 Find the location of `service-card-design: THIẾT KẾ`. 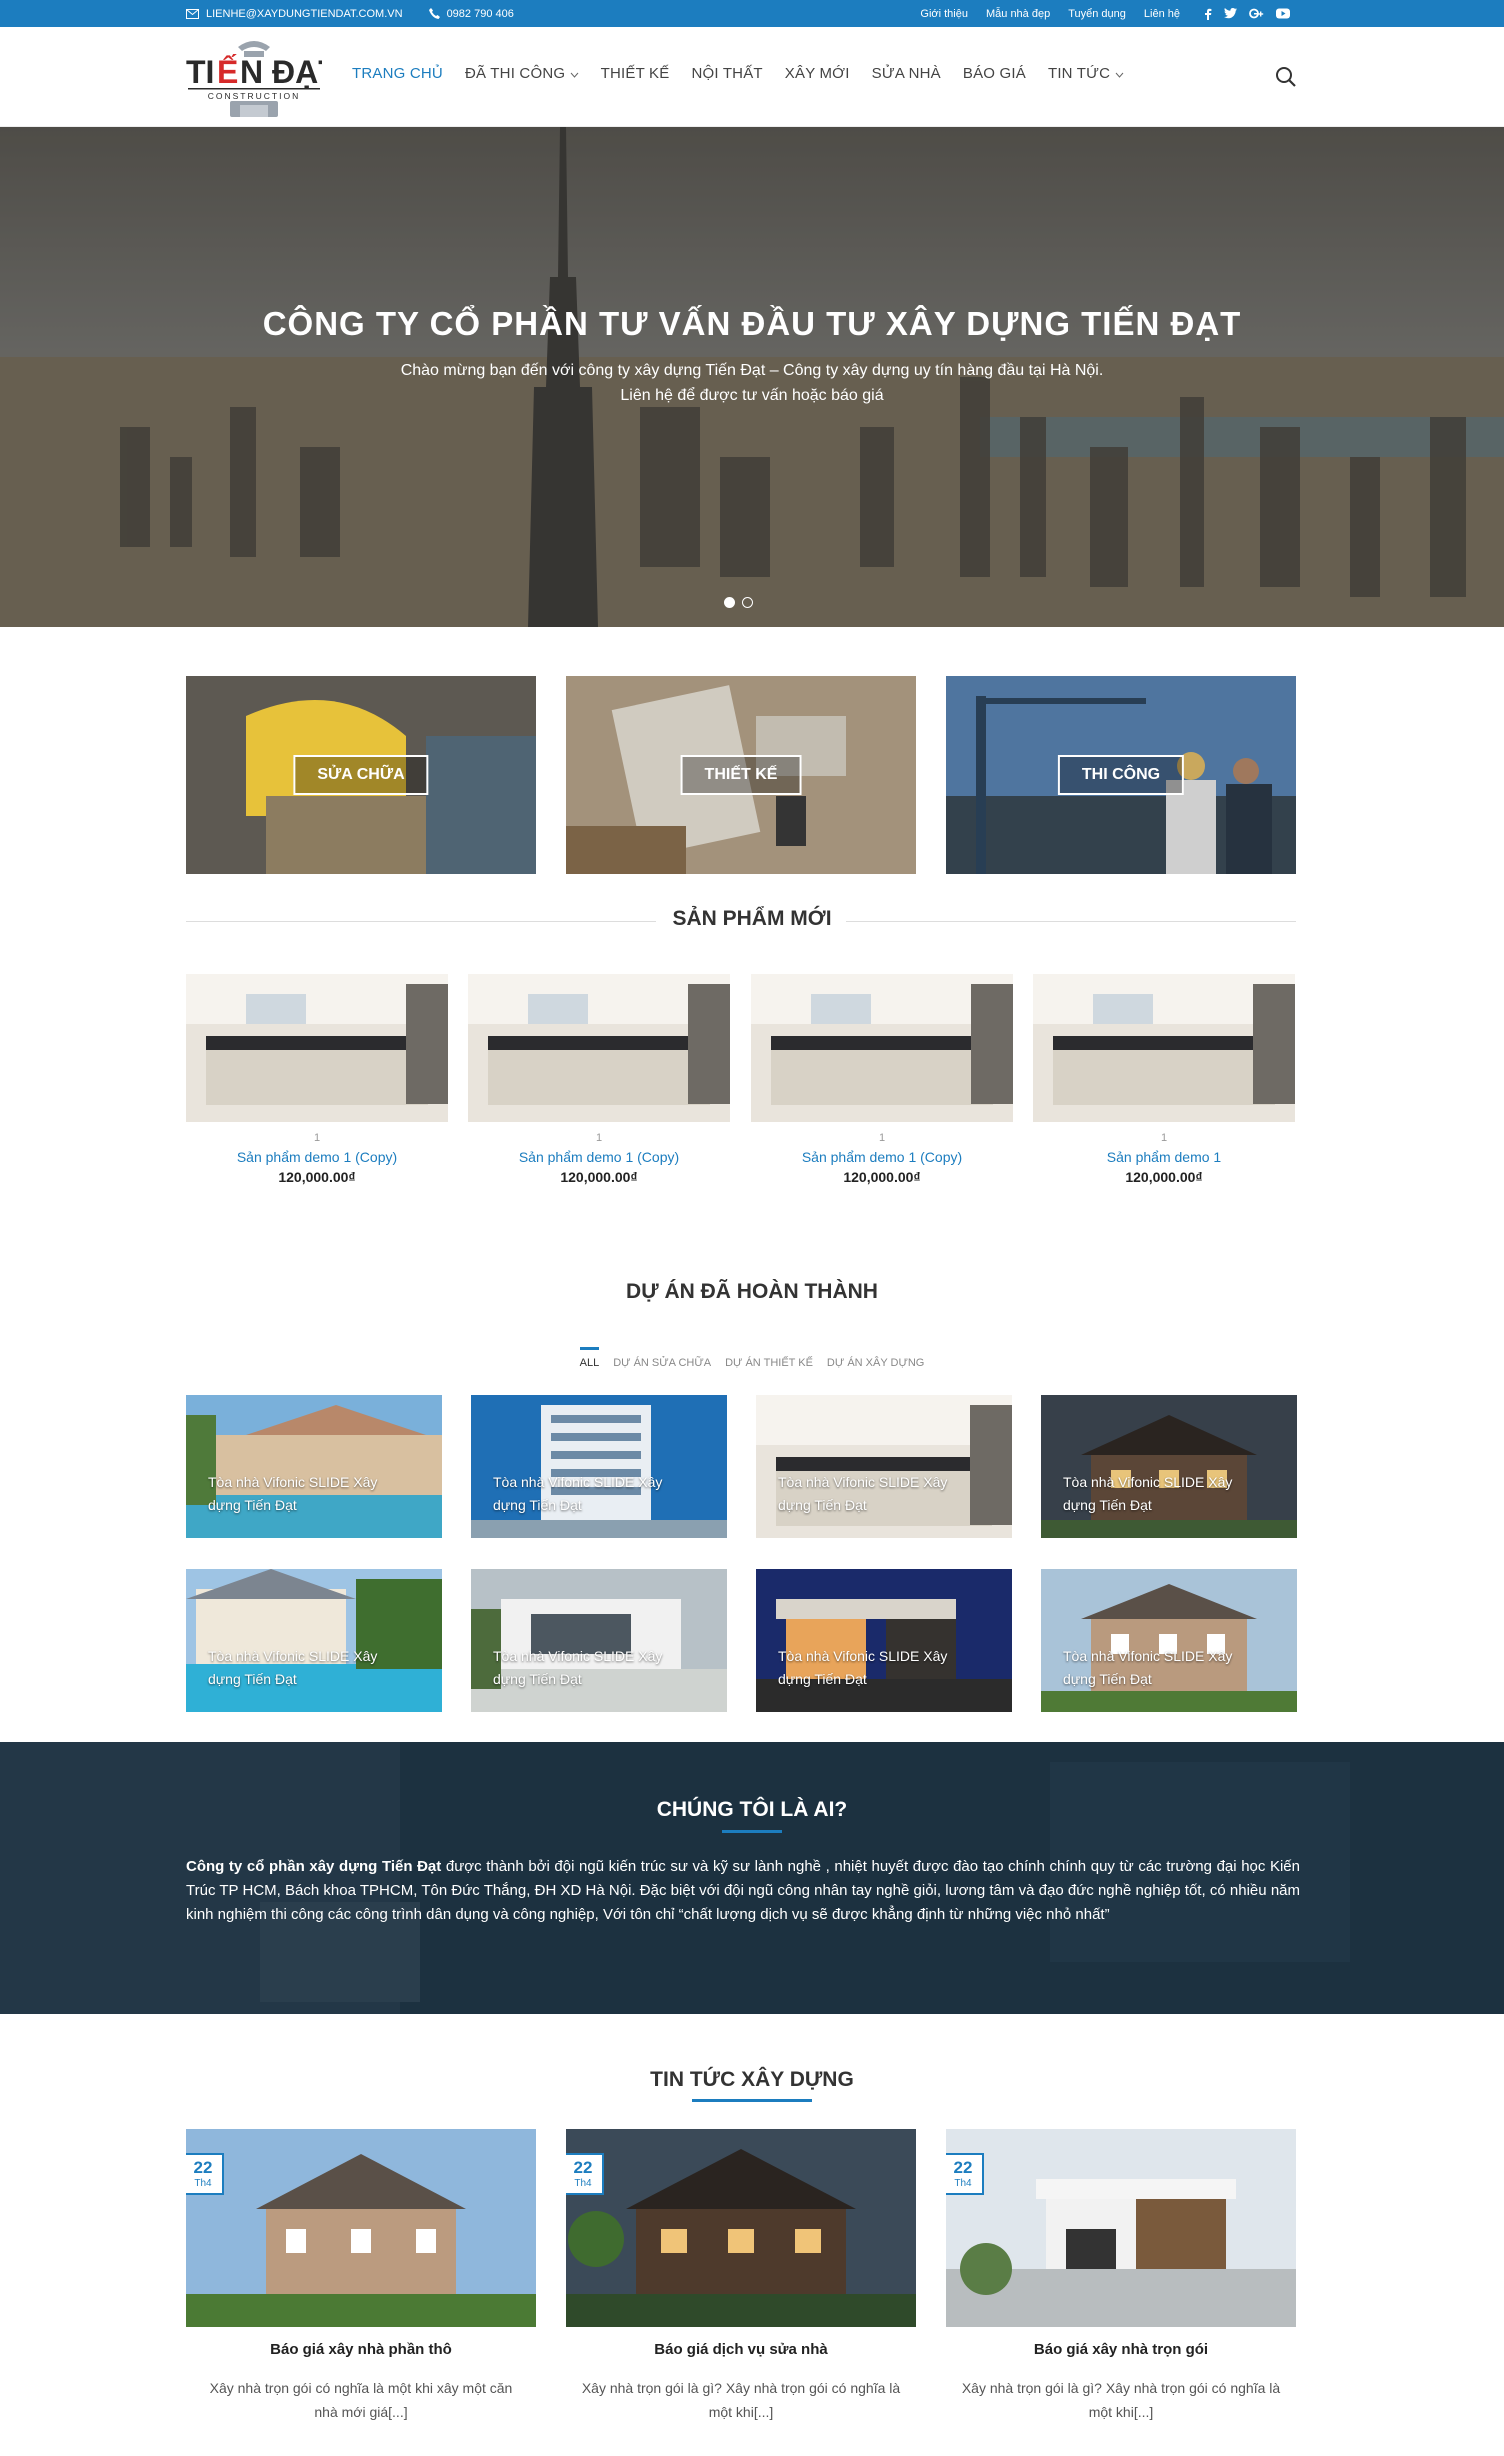

service-card-design: THIẾT KẾ is located at coordinates (741, 775).